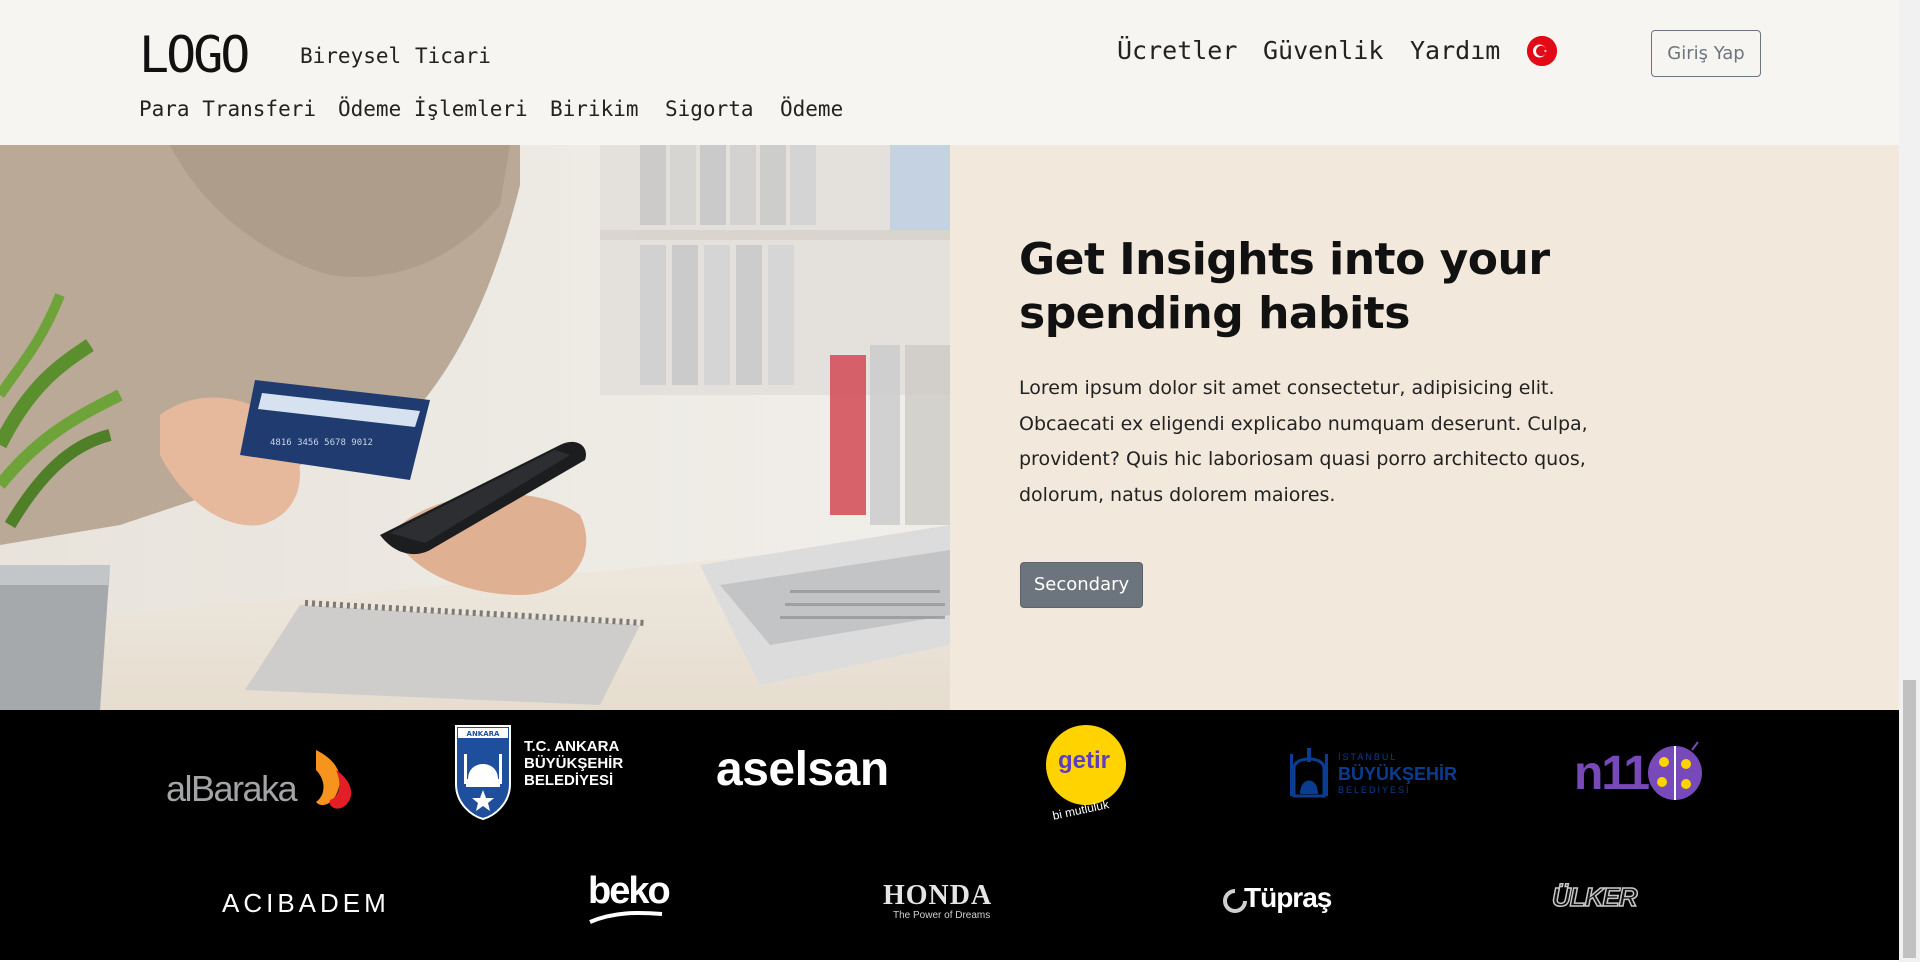  I want to click on beko-swoosh-icon, so click(626, 917).